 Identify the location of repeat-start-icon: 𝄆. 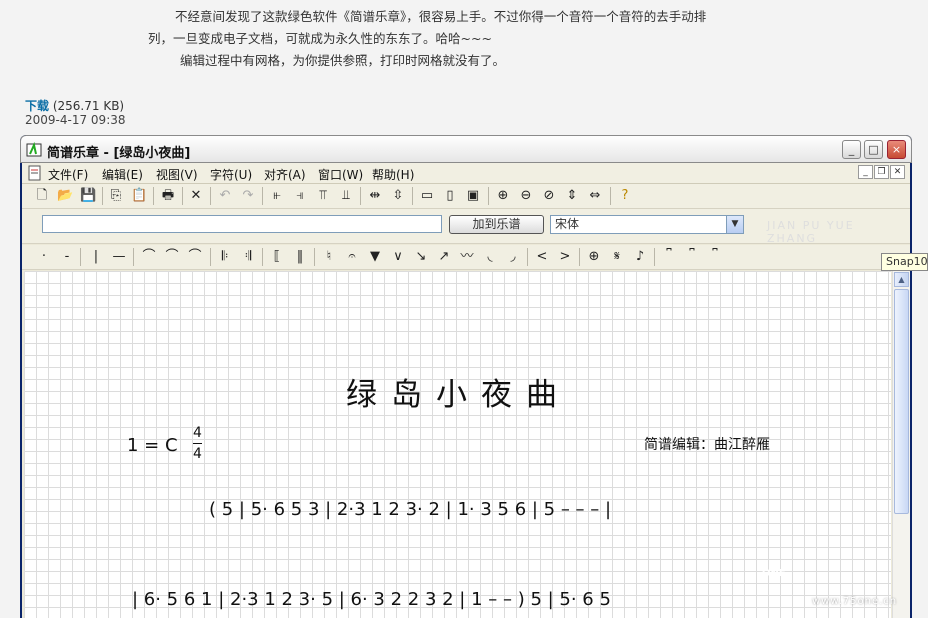
(225, 257).